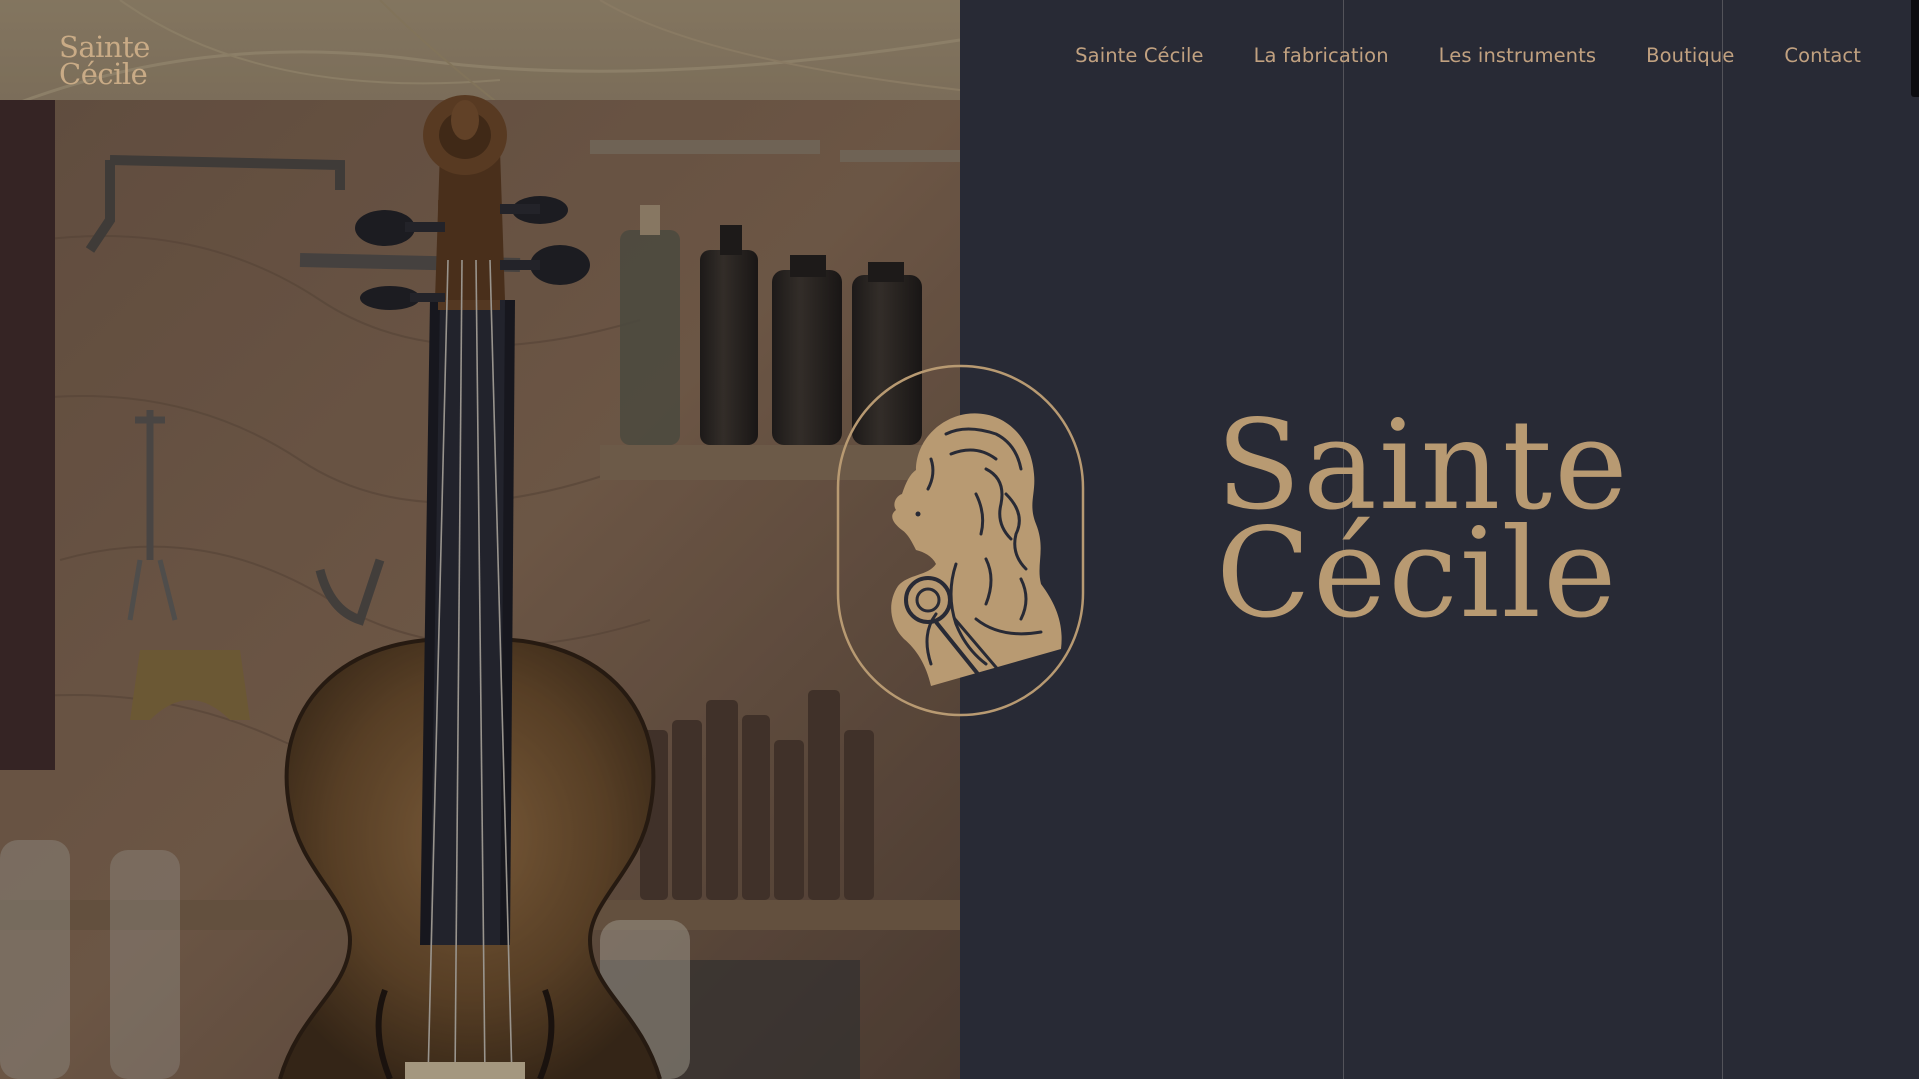 This screenshot has height=1079, width=1919. I want to click on hero-title-line2: Cécile, so click(1417, 574).